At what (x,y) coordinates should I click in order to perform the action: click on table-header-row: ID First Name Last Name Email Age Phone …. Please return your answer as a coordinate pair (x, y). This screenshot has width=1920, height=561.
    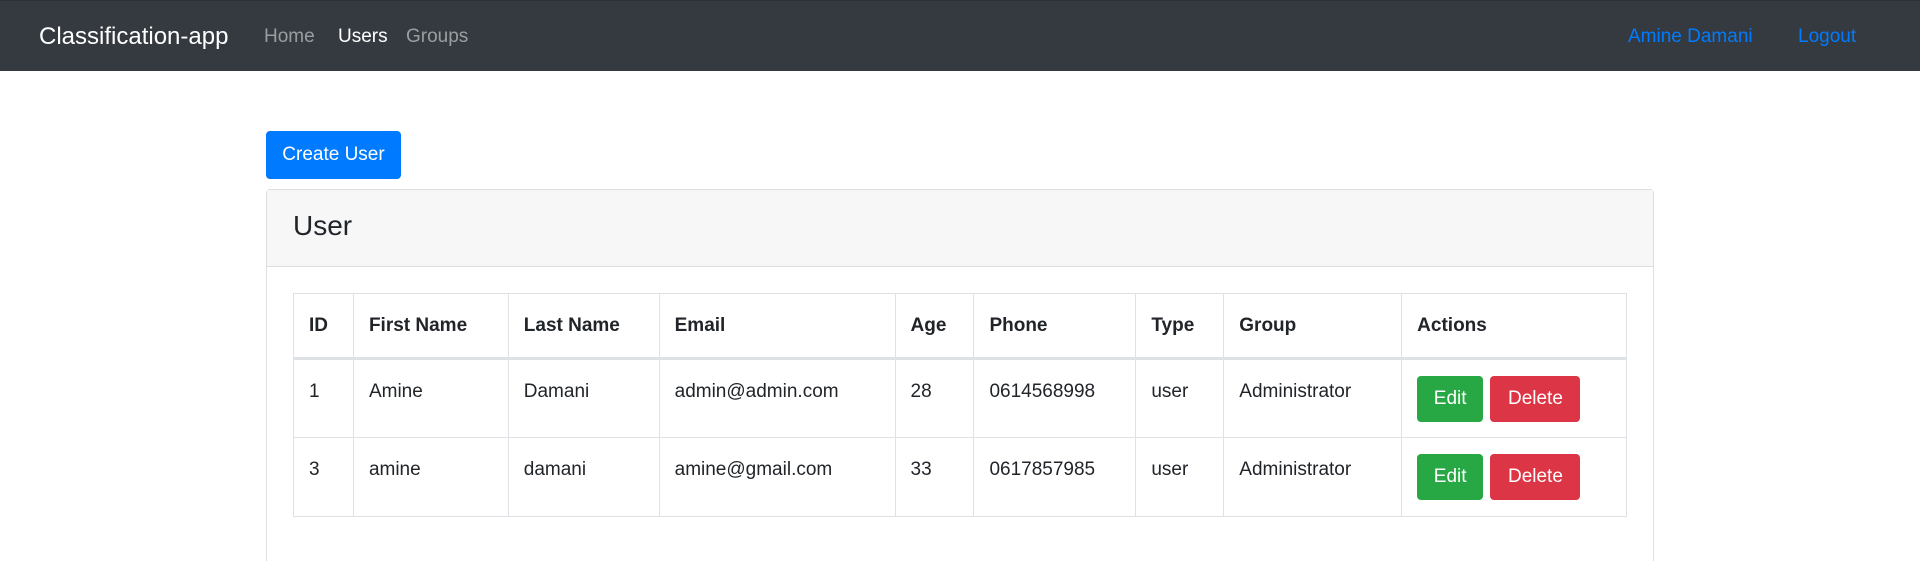
    Looking at the image, I should click on (960, 326).